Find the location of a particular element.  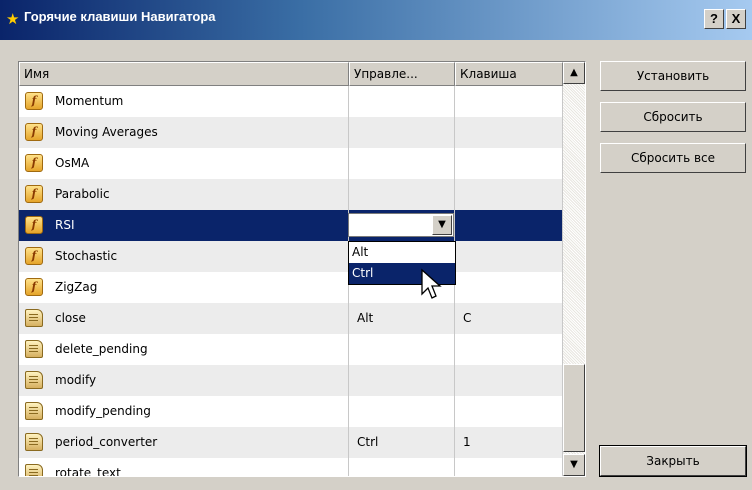

table-row: f Stochastic is located at coordinates (291, 256).